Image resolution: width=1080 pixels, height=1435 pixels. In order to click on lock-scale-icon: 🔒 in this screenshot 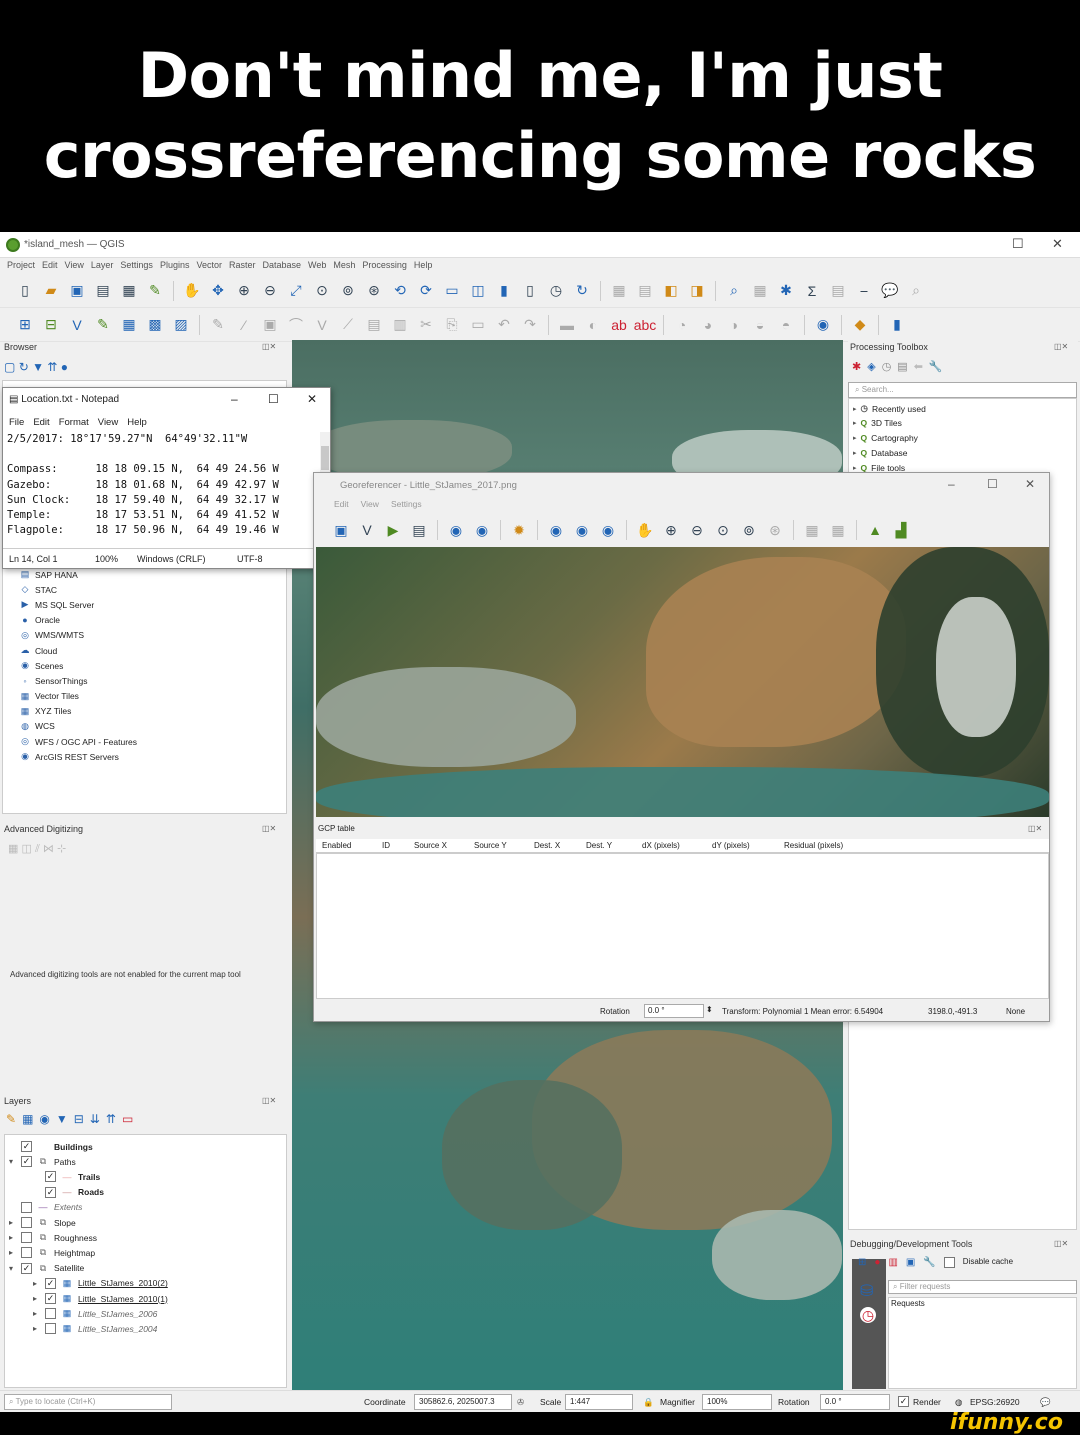, I will do `click(648, 1402)`.